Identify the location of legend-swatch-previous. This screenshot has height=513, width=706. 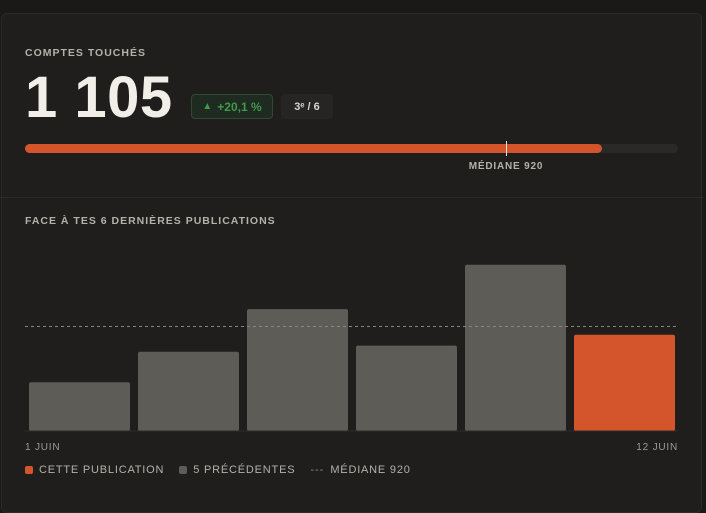
(183, 470).